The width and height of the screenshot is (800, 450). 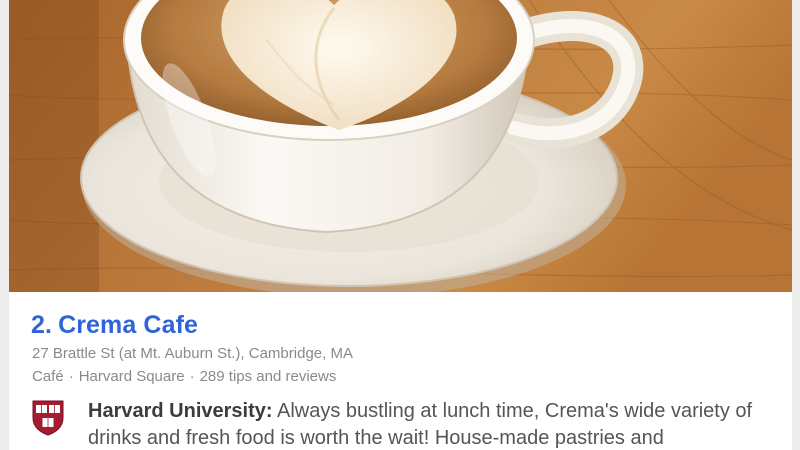 I want to click on venue-tips-count: 289 tips and reviews, so click(x=268, y=376).